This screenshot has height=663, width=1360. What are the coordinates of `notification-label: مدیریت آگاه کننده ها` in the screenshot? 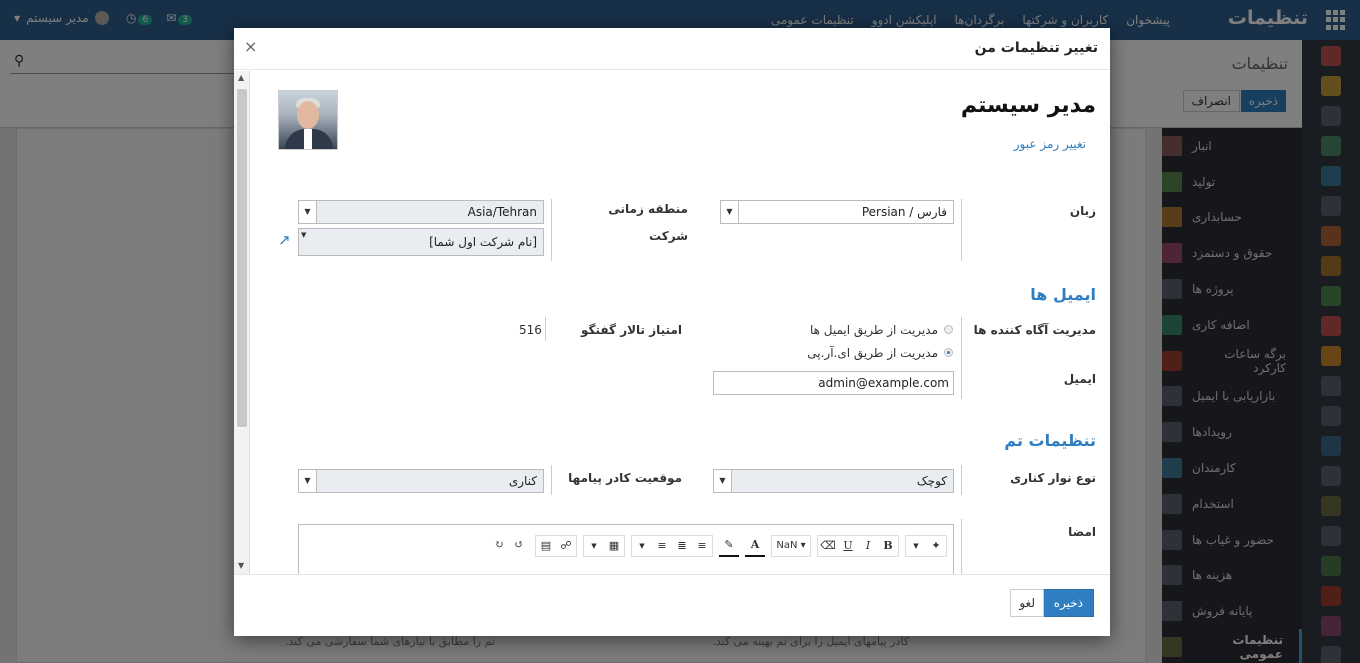 It's located at (1034, 330).